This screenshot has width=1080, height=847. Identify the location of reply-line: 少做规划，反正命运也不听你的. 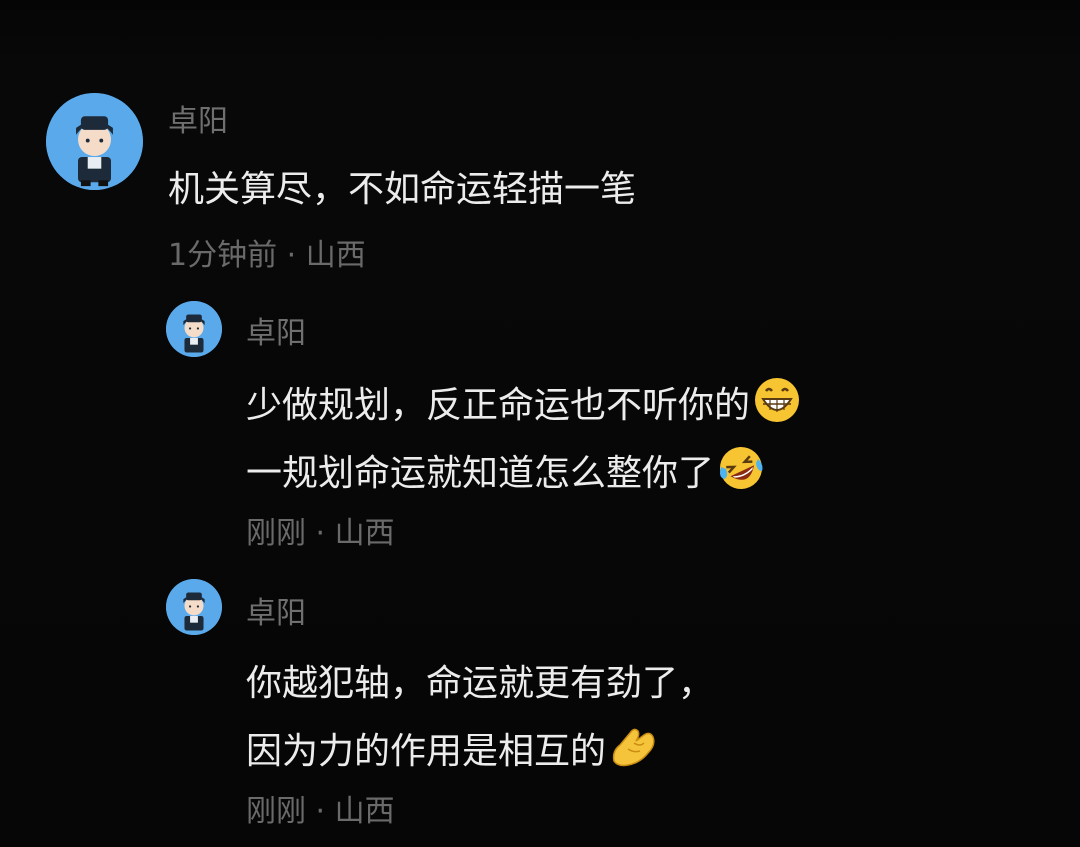
(523, 406).